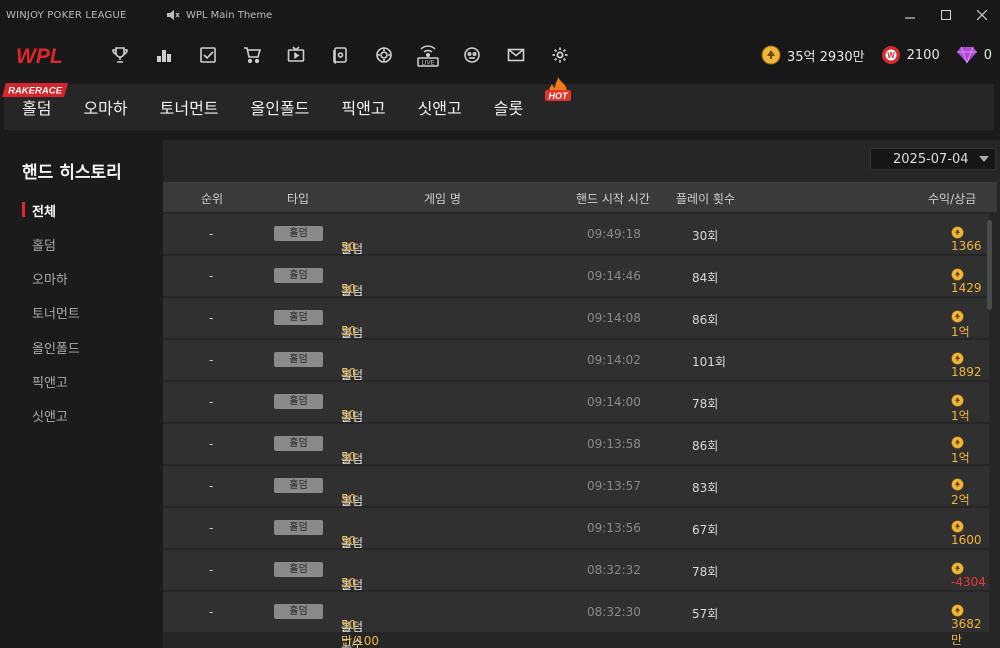  Describe the element at coordinates (189, 107) in the screenshot. I see `tab-tournament: 토너먼트` at that location.